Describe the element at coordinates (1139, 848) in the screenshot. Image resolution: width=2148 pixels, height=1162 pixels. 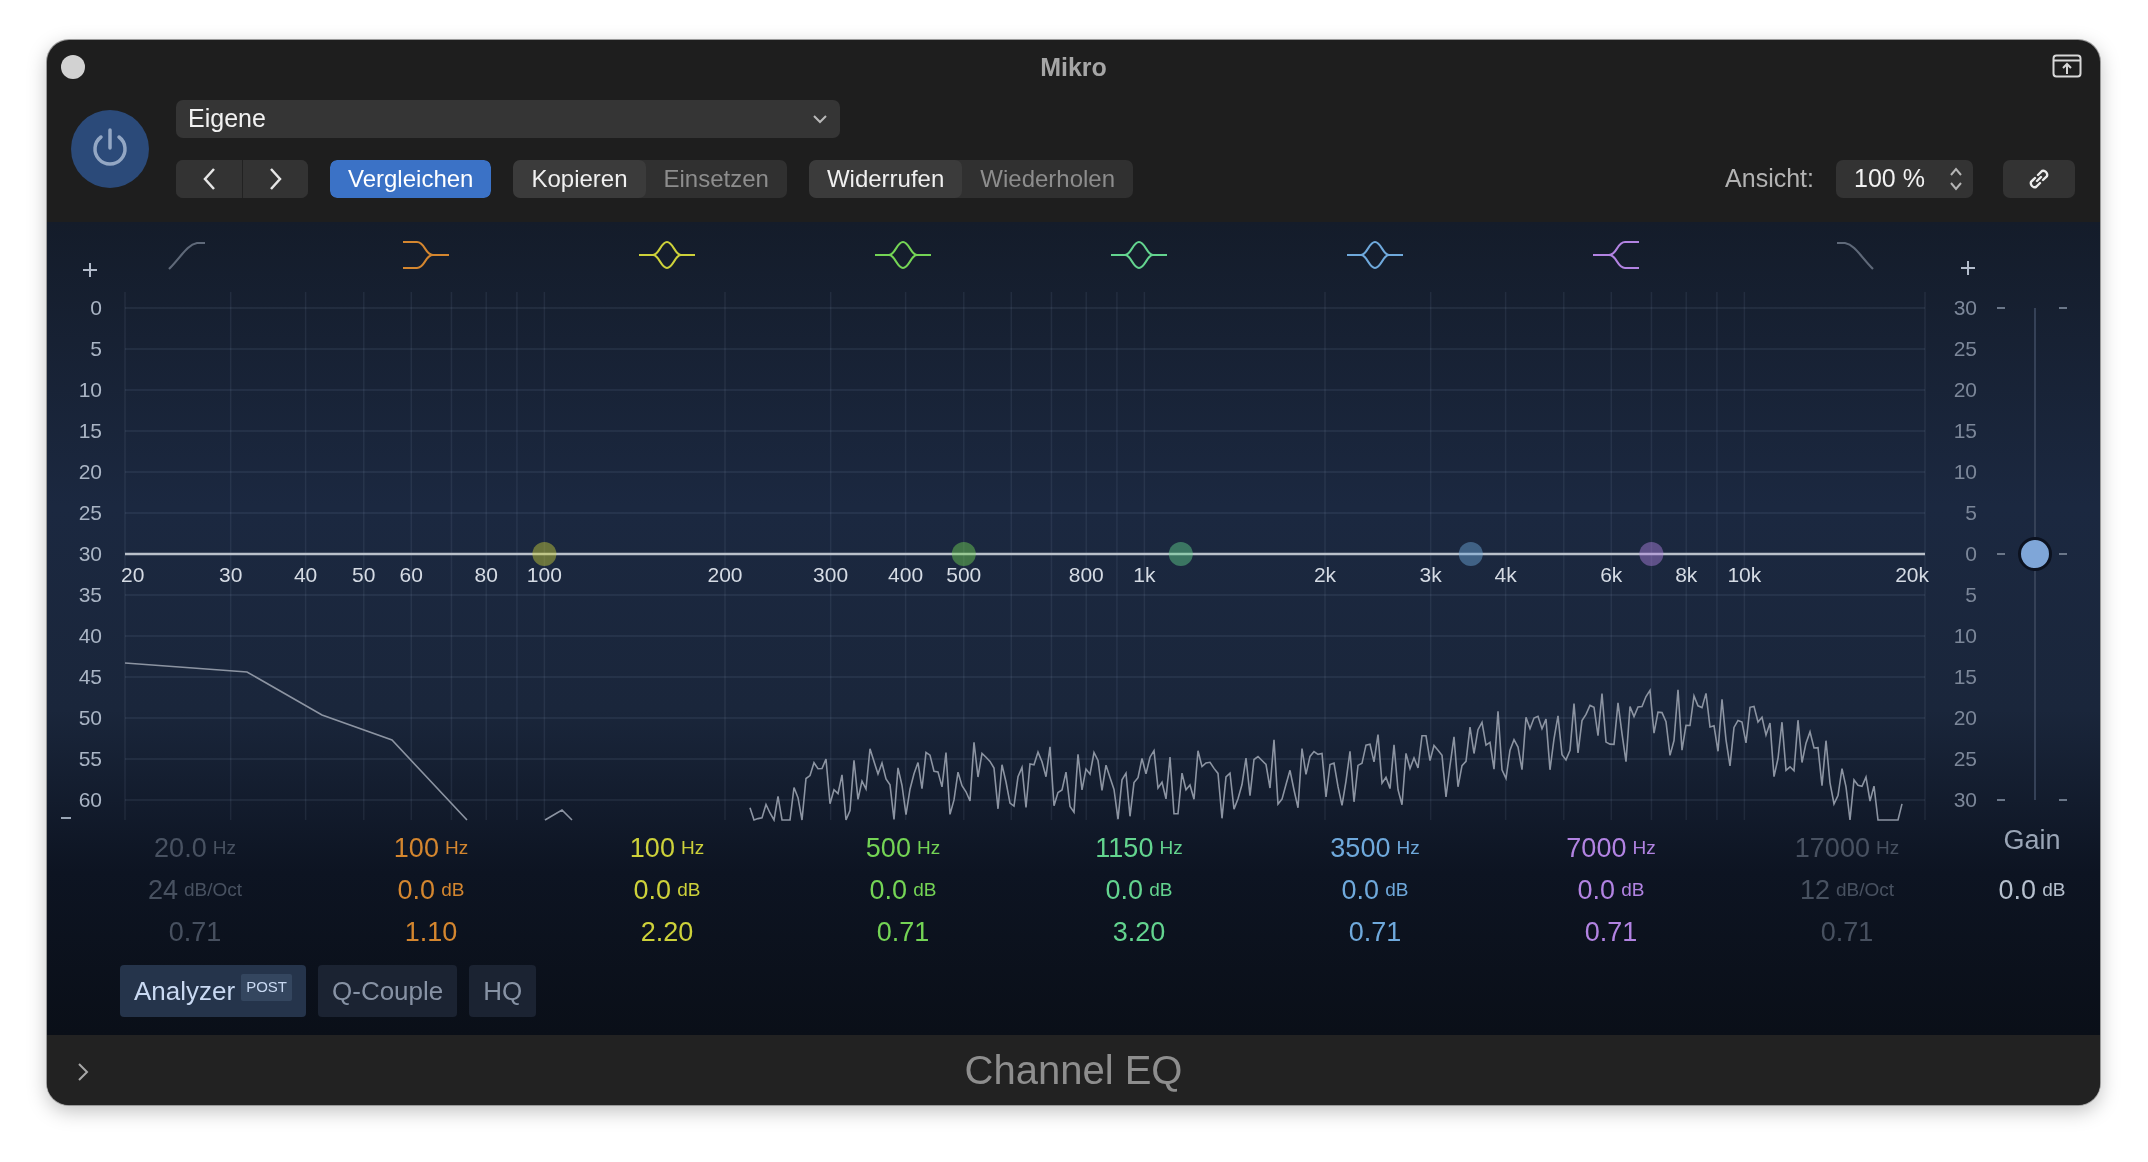
I see `parameter-value: 1150 Hz` at that location.